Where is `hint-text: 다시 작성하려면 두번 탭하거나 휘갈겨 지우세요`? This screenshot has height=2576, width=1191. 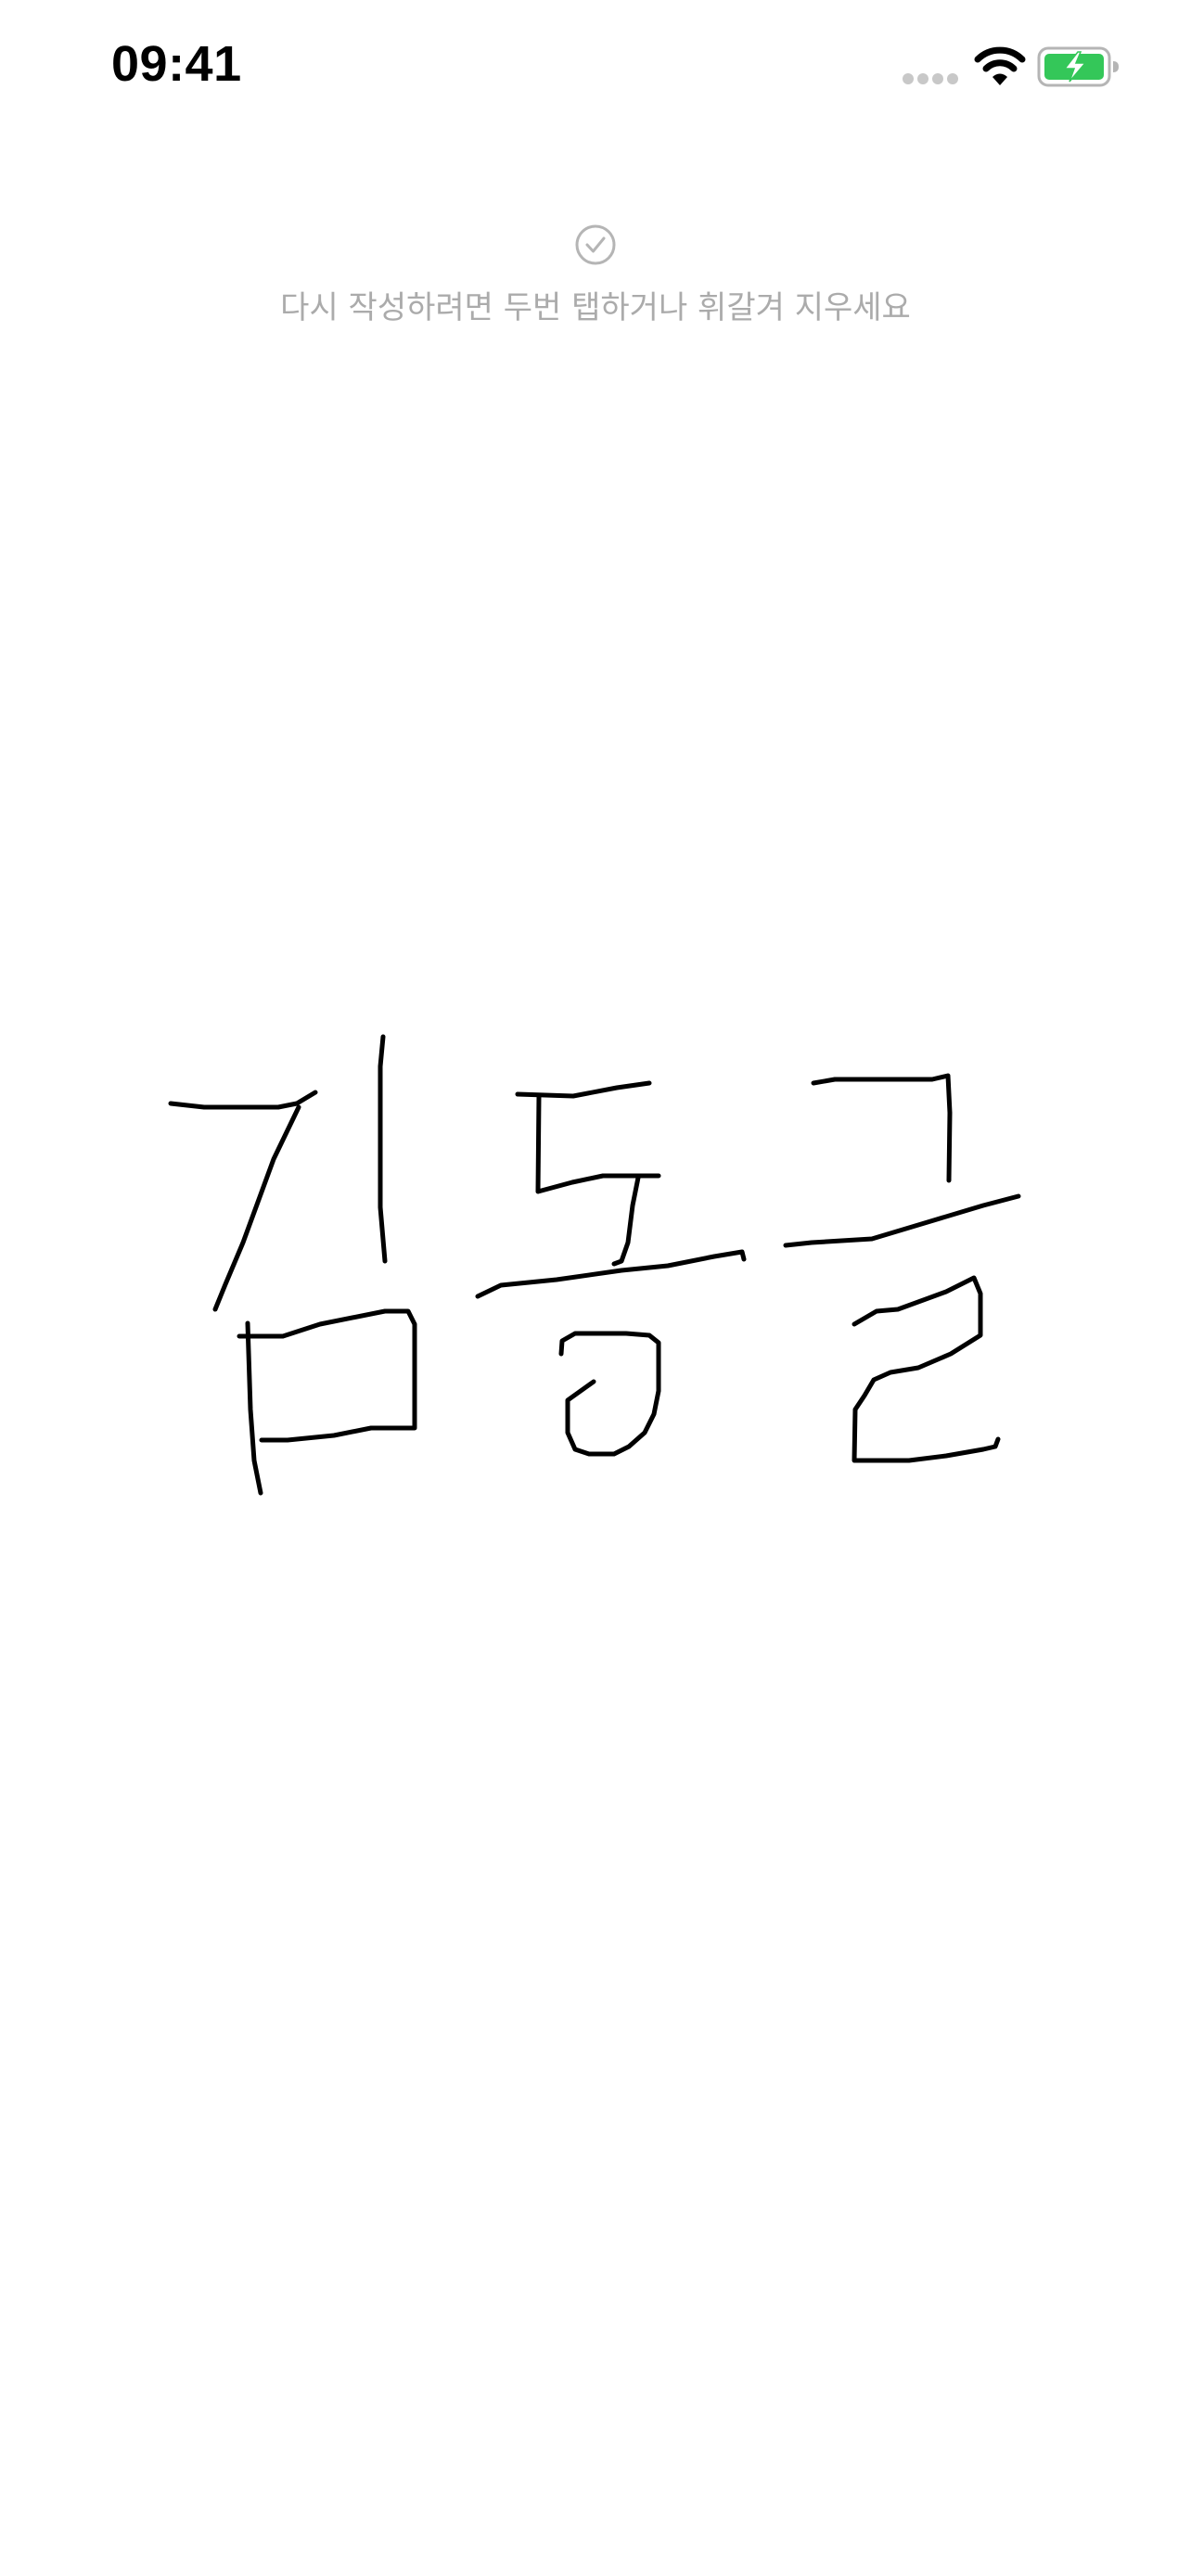
hint-text: 다시 작성하려면 두번 탭하거나 휘갈겨 지우세요 is located at coordinates (595, 307).